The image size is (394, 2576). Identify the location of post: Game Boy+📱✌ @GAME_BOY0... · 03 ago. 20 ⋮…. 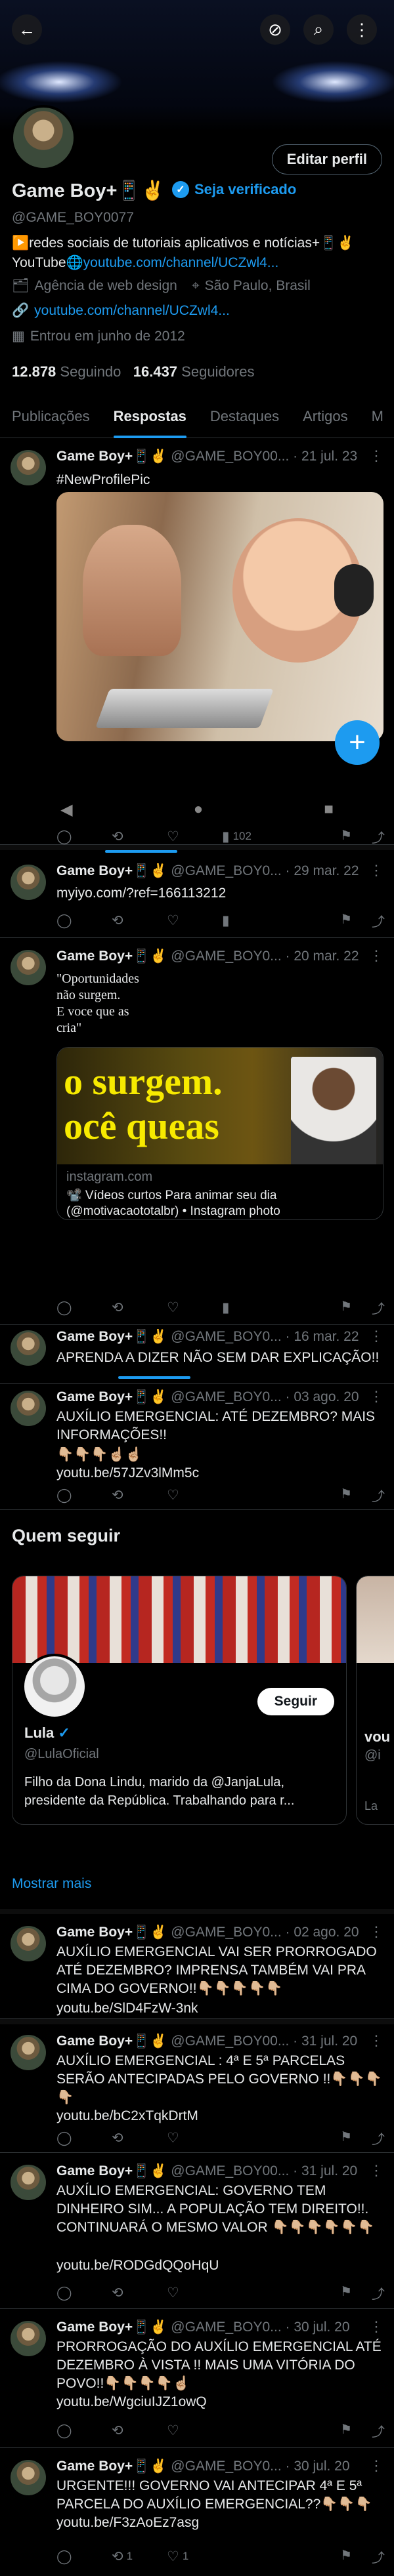
(197, 1445).